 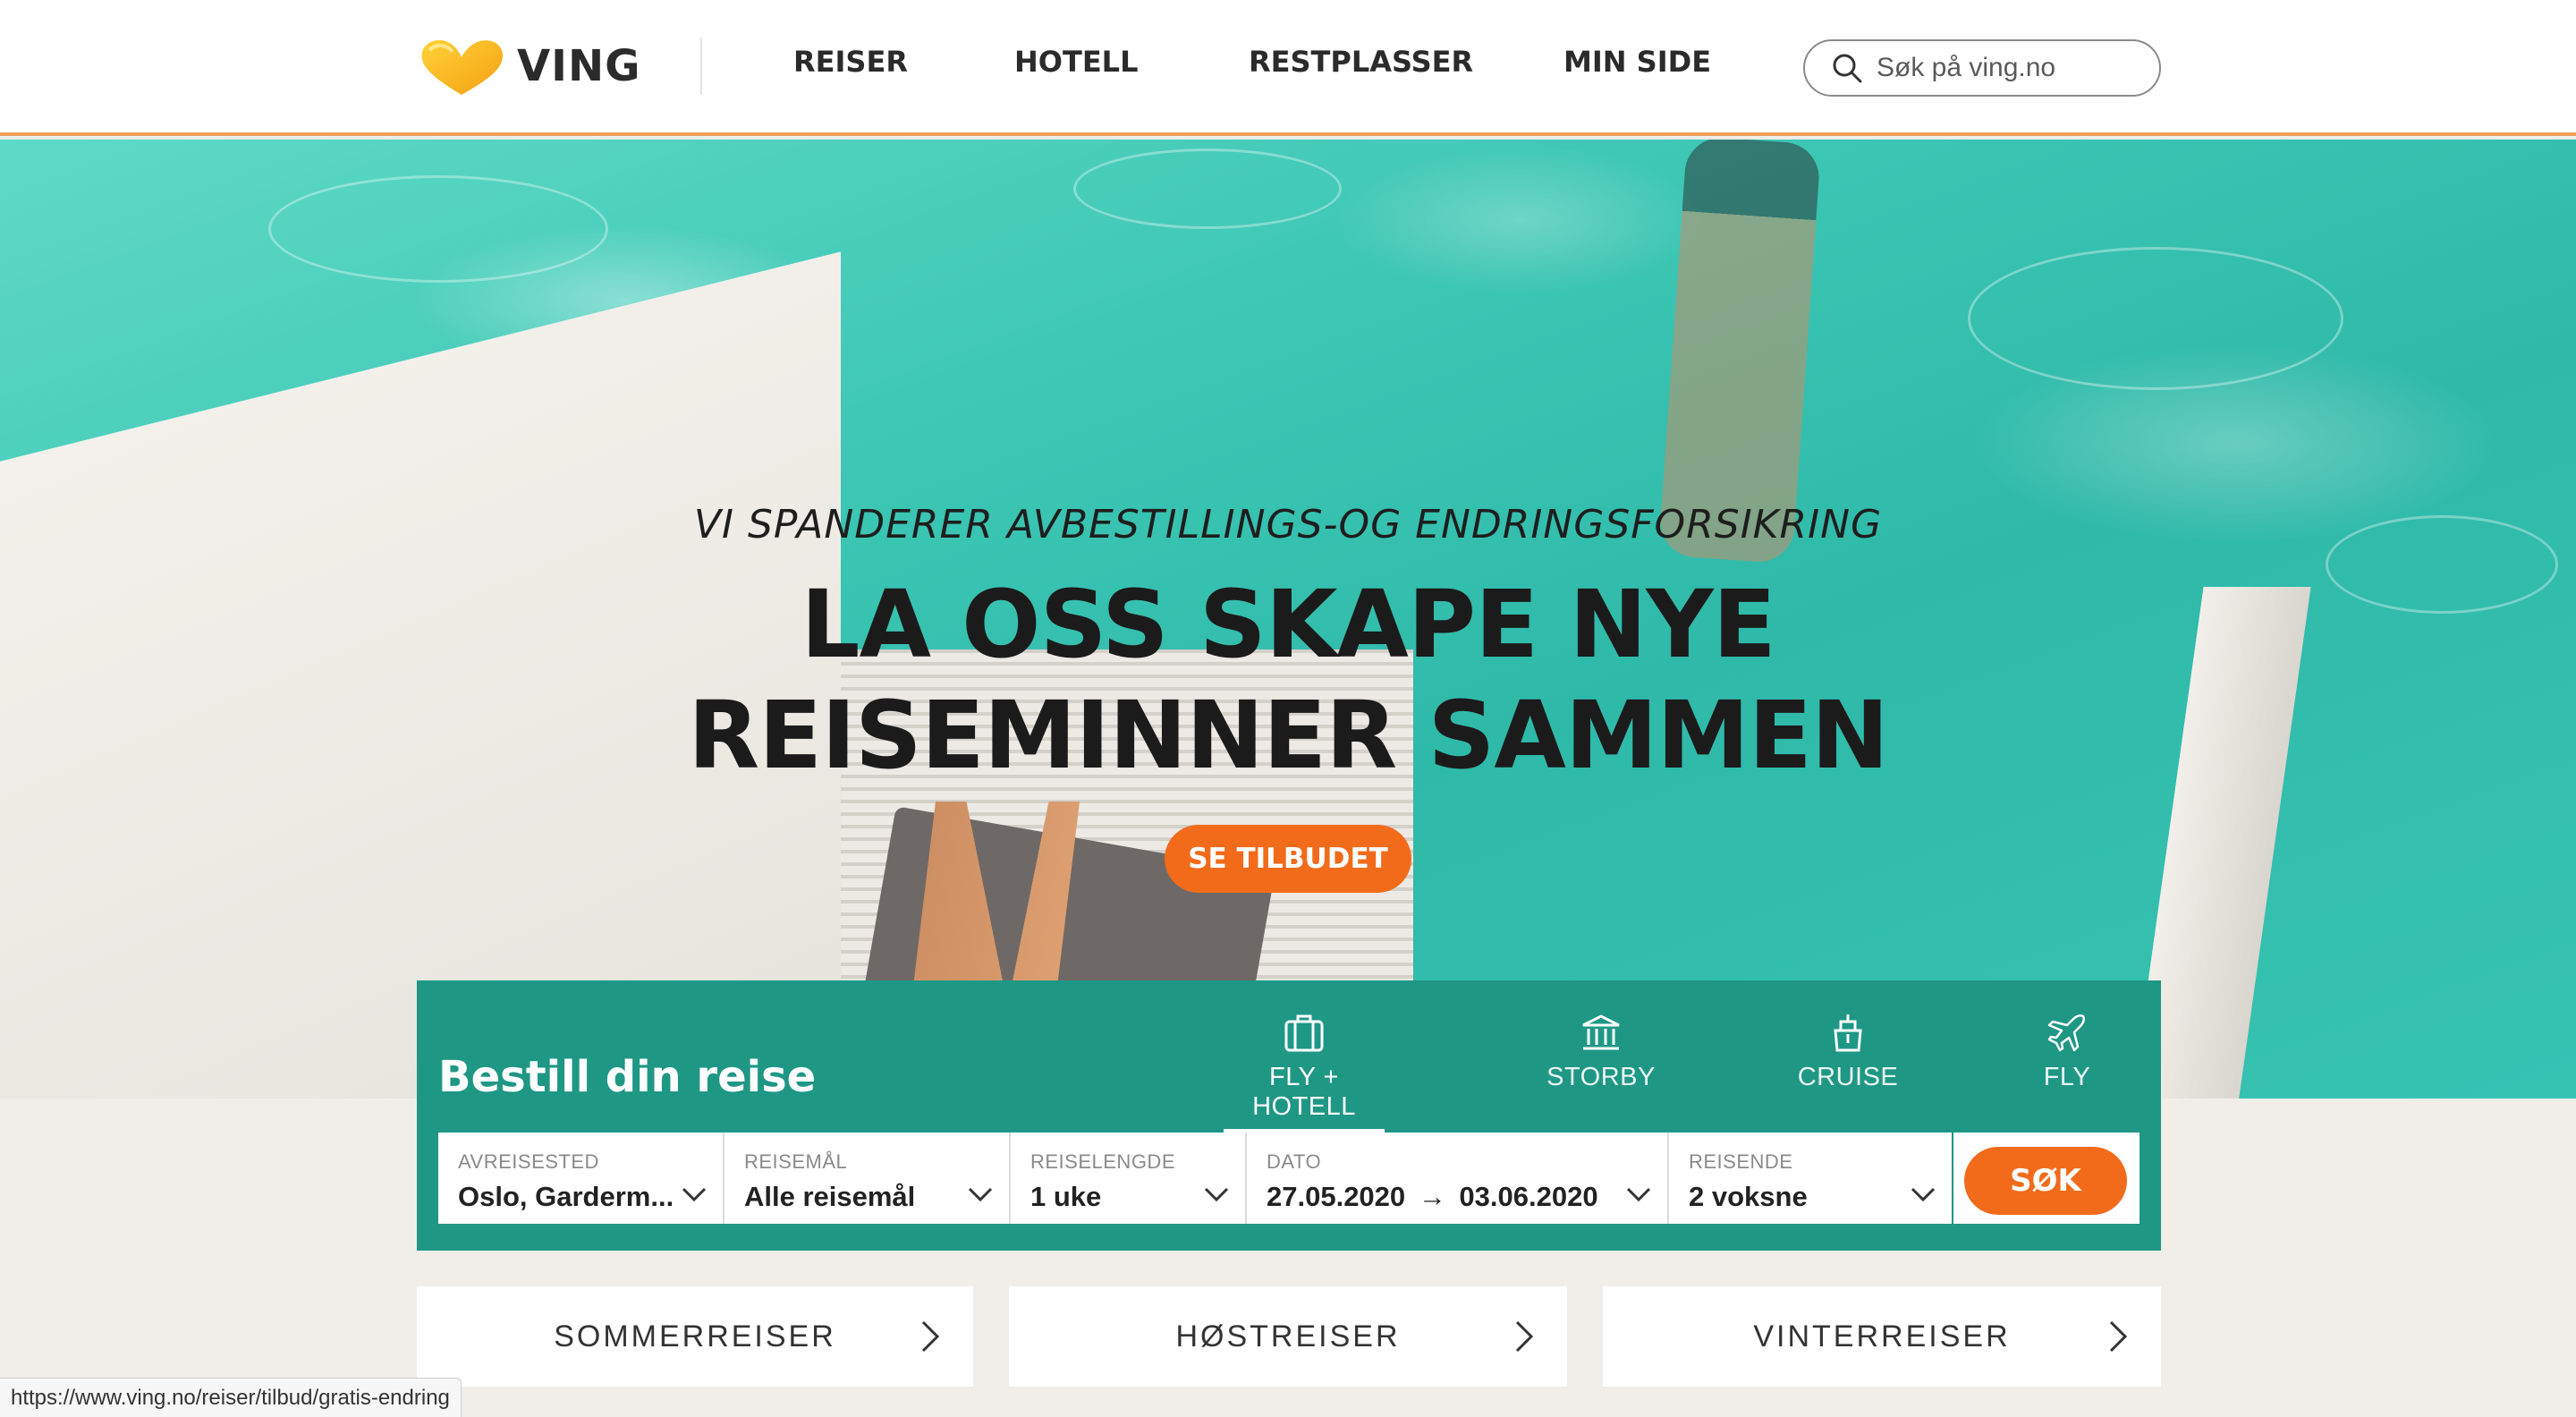 I want to click on tab-fly-hotell: FLY + HOTELL, so click(x=1304, y=1073).